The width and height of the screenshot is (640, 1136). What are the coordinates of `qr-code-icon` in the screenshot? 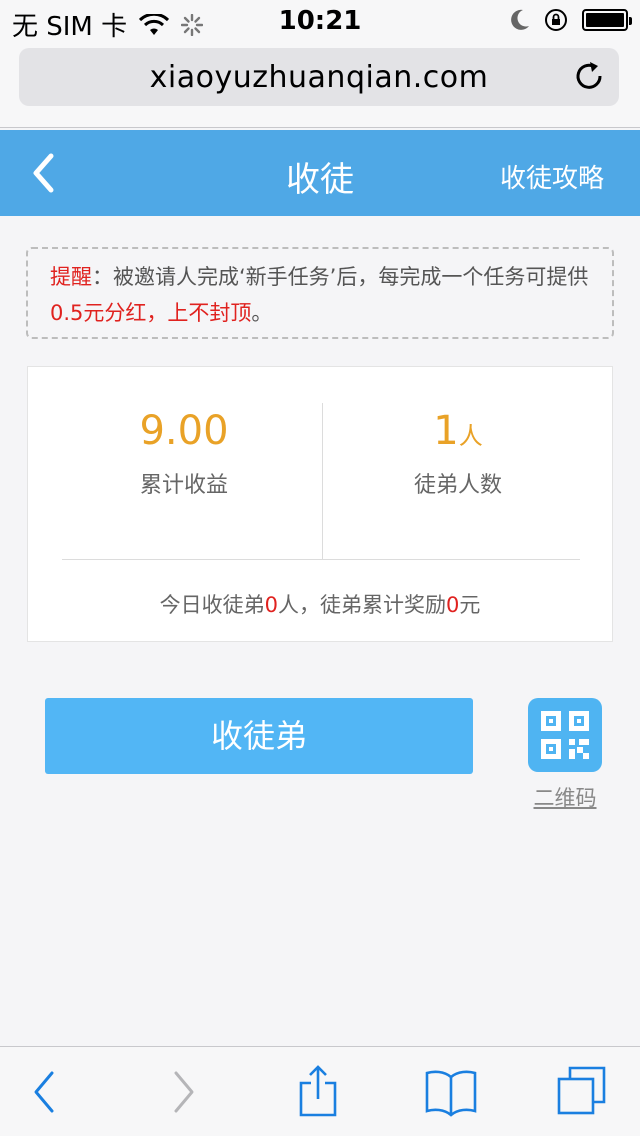 It's located at (565, 735).